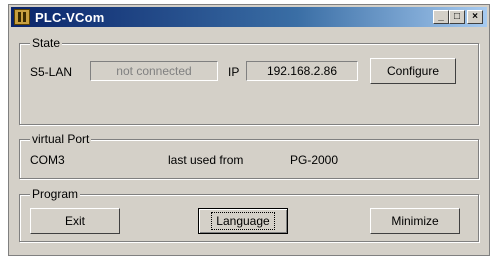 Image resolution: width=499 pixels, height=265 pixels. I want to click on connection-status-field: not connected, so click(154, 71).